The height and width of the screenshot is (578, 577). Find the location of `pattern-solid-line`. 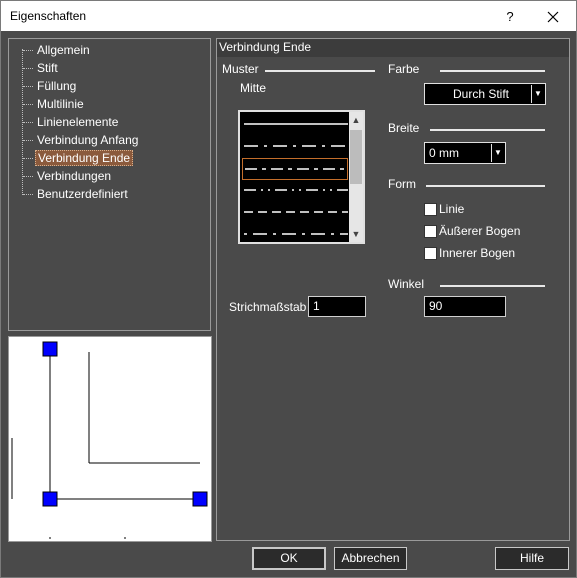

pattern-solid-line is located at coordinates (296, 124).